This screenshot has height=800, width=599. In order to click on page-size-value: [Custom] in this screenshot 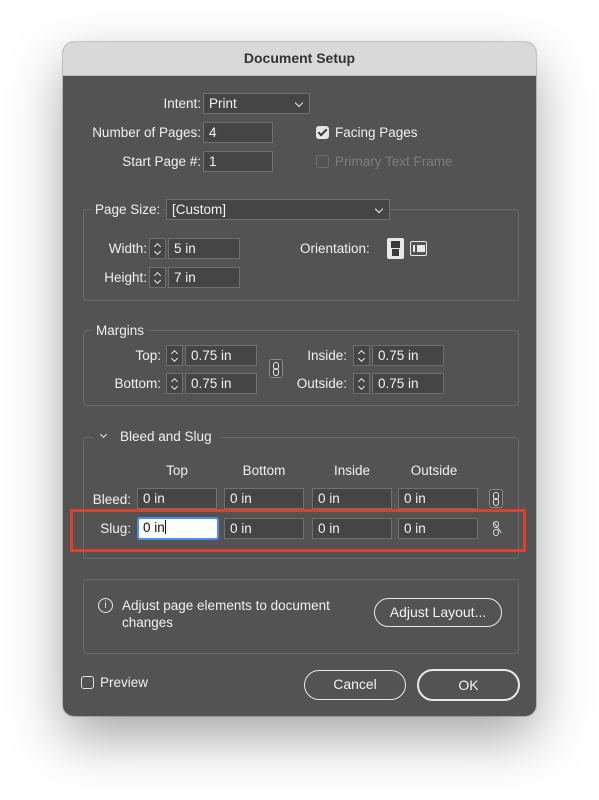, I will do `click(199, 209)`.